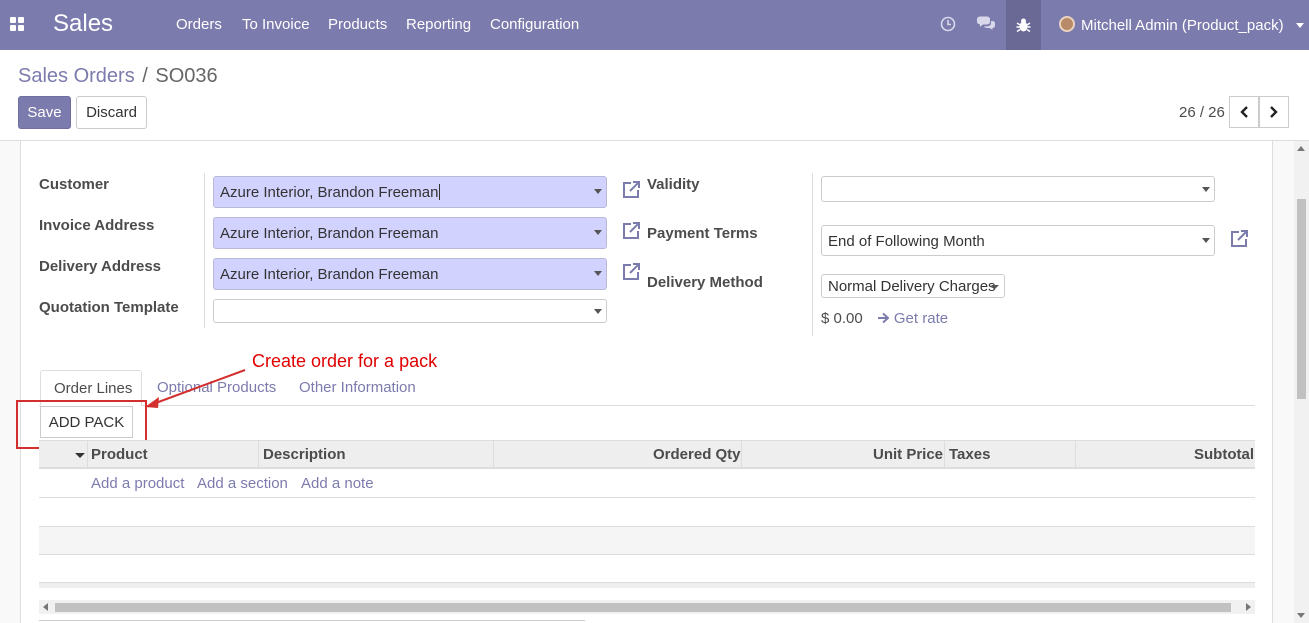 This screenshot has height=623, width=1309. Describe the element at coordinates (199, 24) in the screenshot. I see `menu-orders: Orders` at that location.